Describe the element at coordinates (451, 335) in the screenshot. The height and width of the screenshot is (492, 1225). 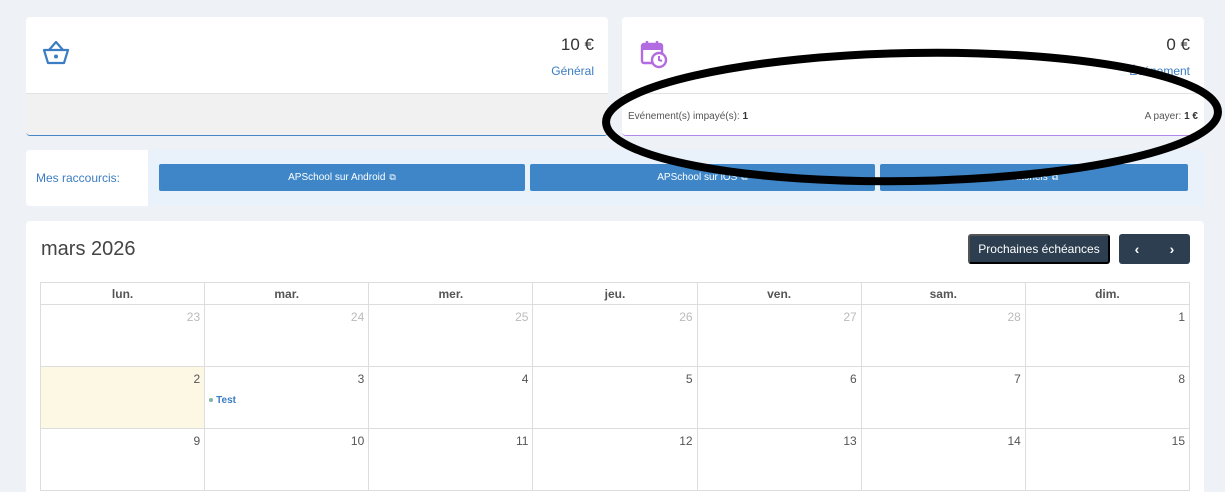
I see `calendar-day-cell: 25` at that location.